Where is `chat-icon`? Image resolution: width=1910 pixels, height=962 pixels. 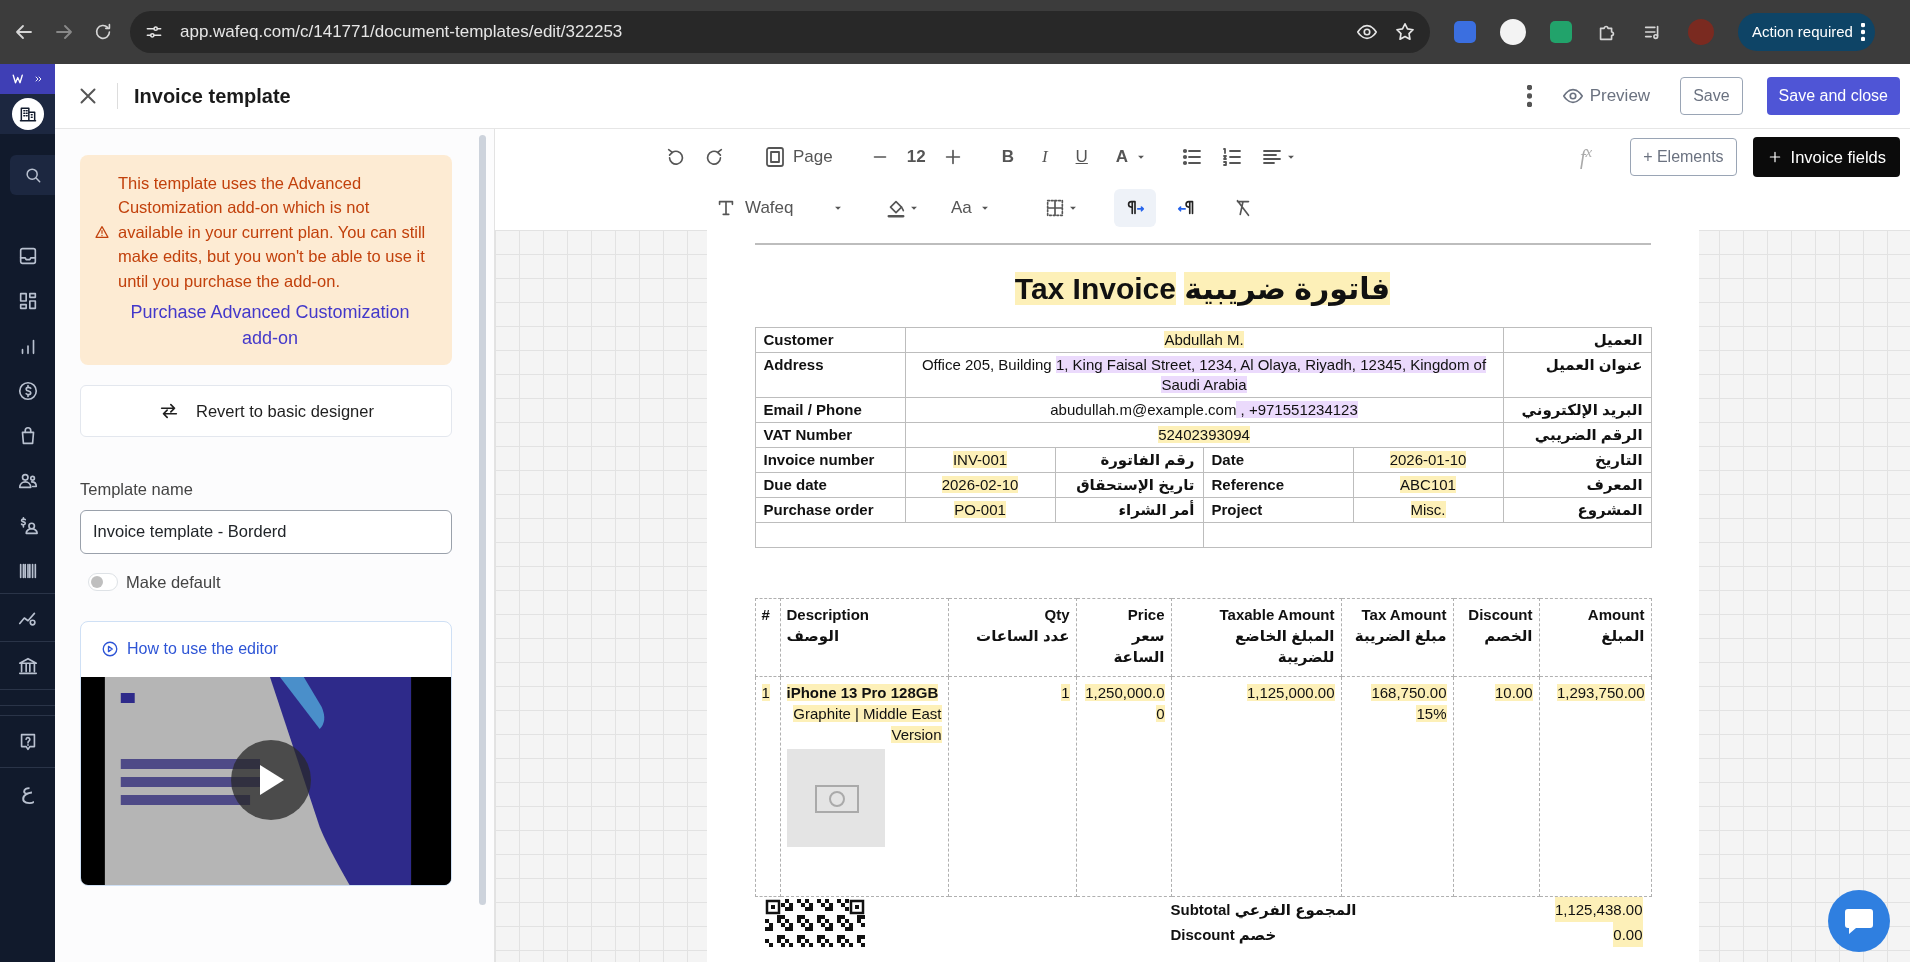 chat-icon is located at coordinates (1859, 921).